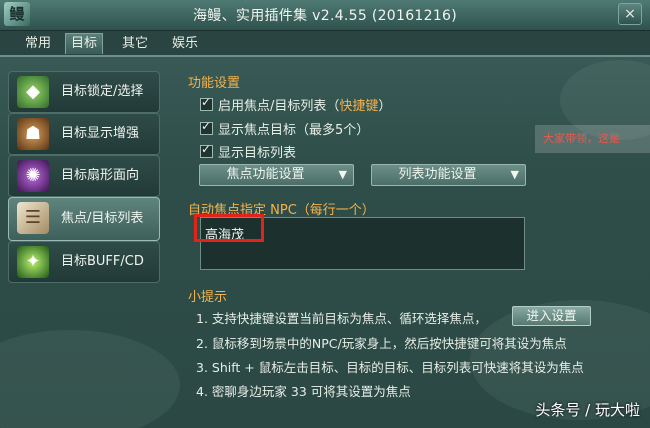 This screenshot has width=650, height=428. What do you see at coordinates (229, 228) in the screenshot?
I see `red-highlight-box` at bounding box center [229, 228].